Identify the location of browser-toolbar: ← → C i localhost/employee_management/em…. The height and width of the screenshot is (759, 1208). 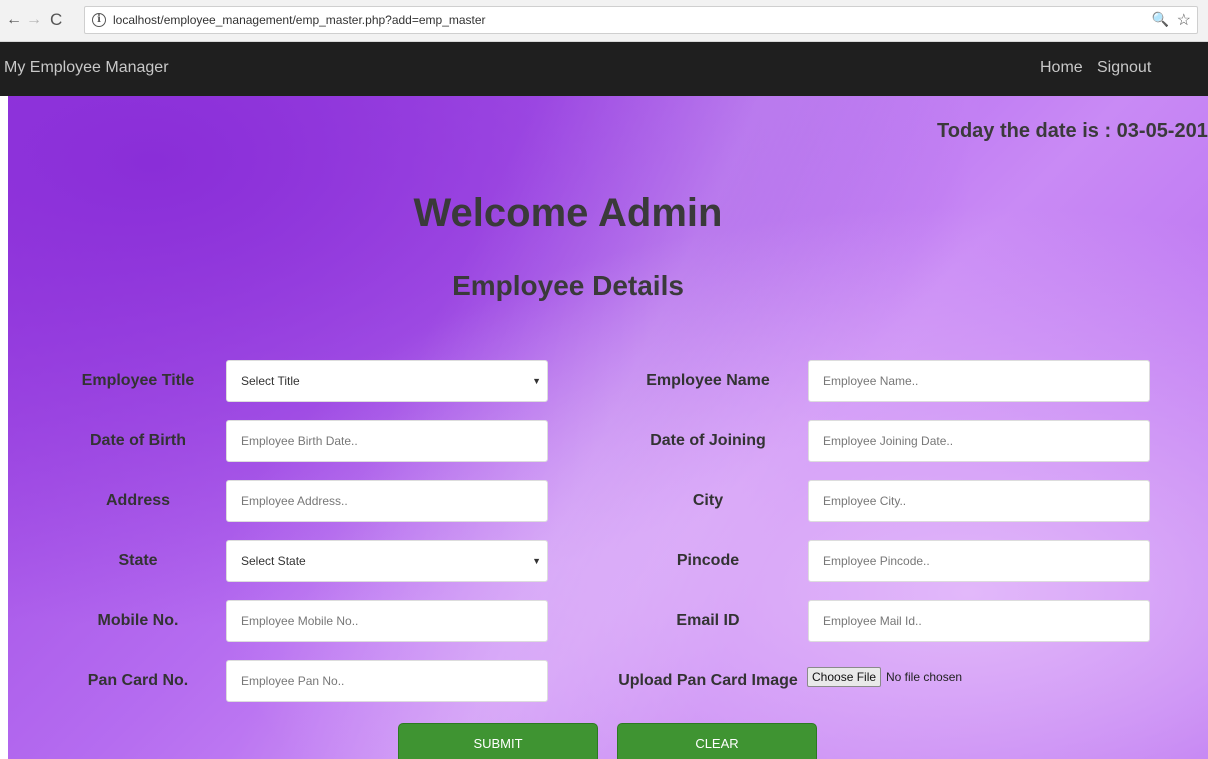
(604, 21).